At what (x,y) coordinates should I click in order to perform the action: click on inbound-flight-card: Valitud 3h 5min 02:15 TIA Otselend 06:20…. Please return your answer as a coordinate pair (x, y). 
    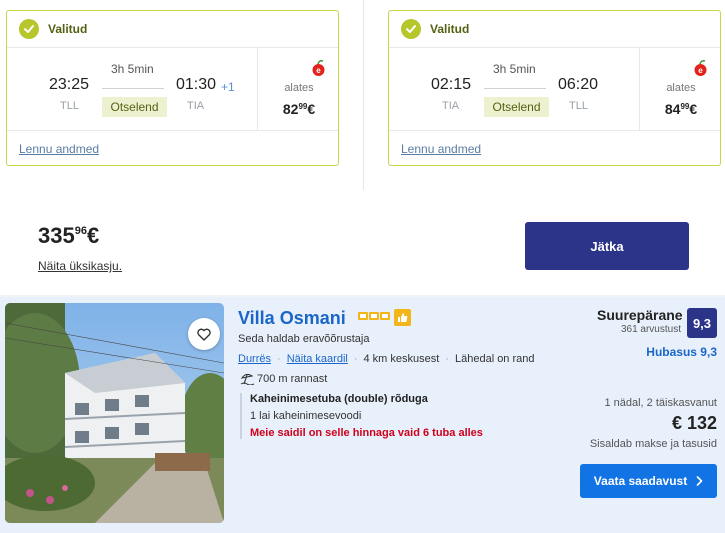
    Looking at the image, I should click on (554, 88).